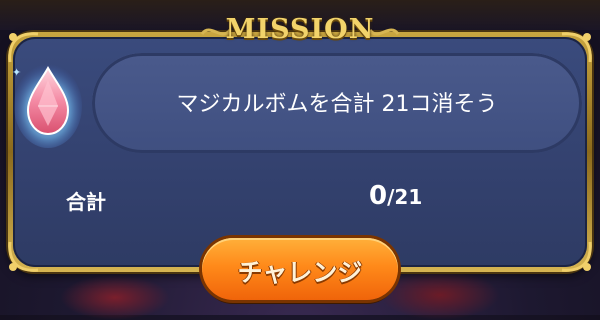 This screenshot has width=600, height=320. Describe the element at coordinates (408, 197) in the screenshot. I see `progress-target: 21` at that location.